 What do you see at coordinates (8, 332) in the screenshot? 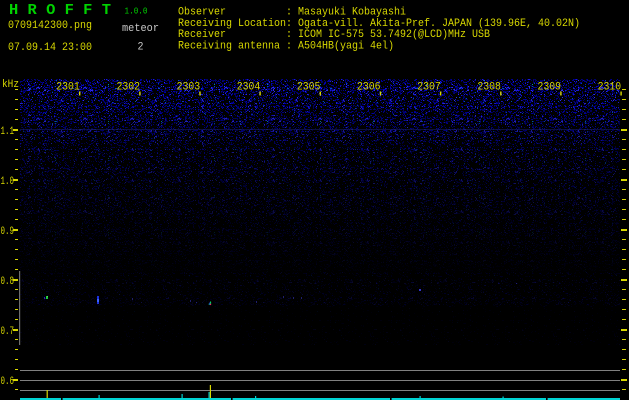
I see `svg-text: 0.7` at bounding box center [8, 332].